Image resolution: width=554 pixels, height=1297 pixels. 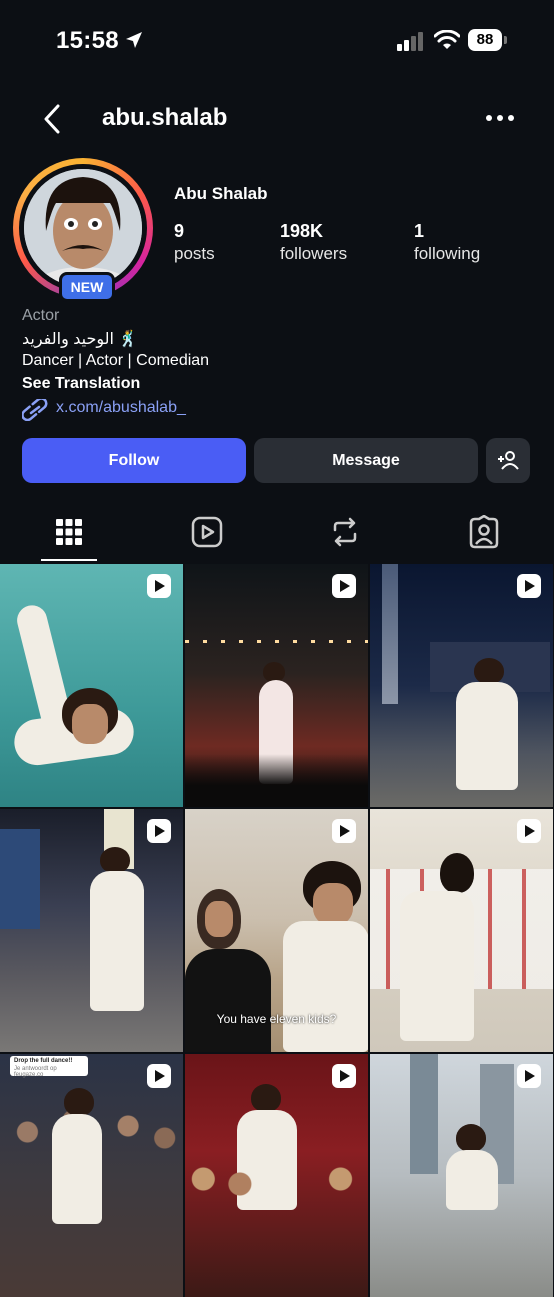 What do you see at coordinates (447, 243) in the screenshot?
I see `following-stat: 1 following` at bounding box center [447, 243].